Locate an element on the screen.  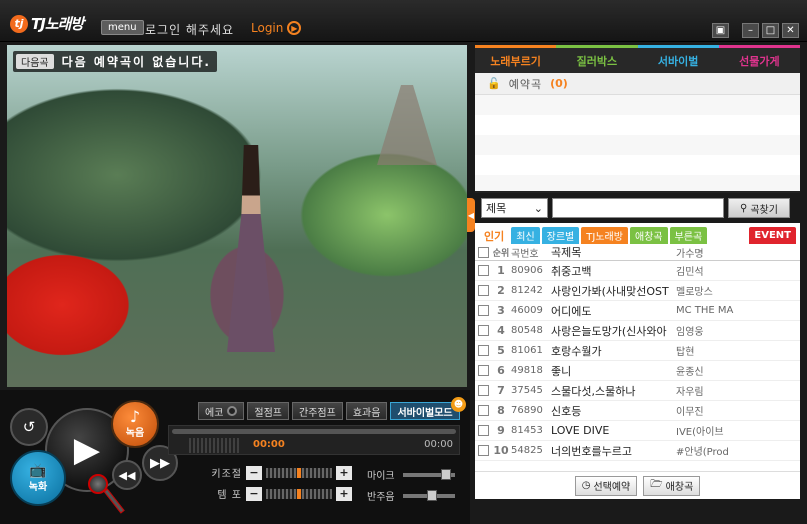
add-favorite-button: 🗁 애창곡 is located at coordinates (672, 485).